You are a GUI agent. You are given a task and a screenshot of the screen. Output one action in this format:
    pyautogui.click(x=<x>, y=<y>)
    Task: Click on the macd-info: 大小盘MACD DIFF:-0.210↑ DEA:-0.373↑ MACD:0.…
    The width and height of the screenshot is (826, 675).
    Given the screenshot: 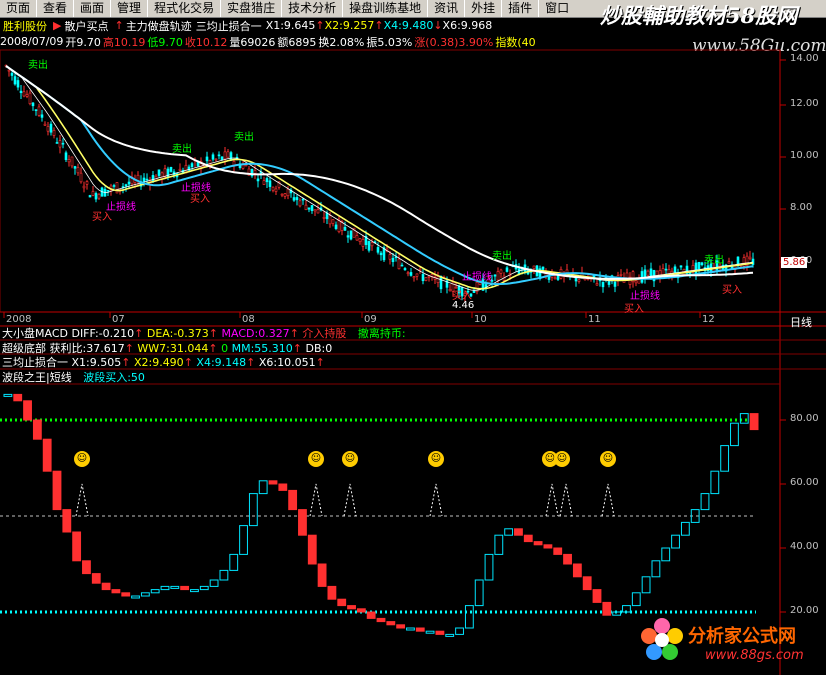 What is the action you would take?
    pyautogui.click(x=204, y=333)
    